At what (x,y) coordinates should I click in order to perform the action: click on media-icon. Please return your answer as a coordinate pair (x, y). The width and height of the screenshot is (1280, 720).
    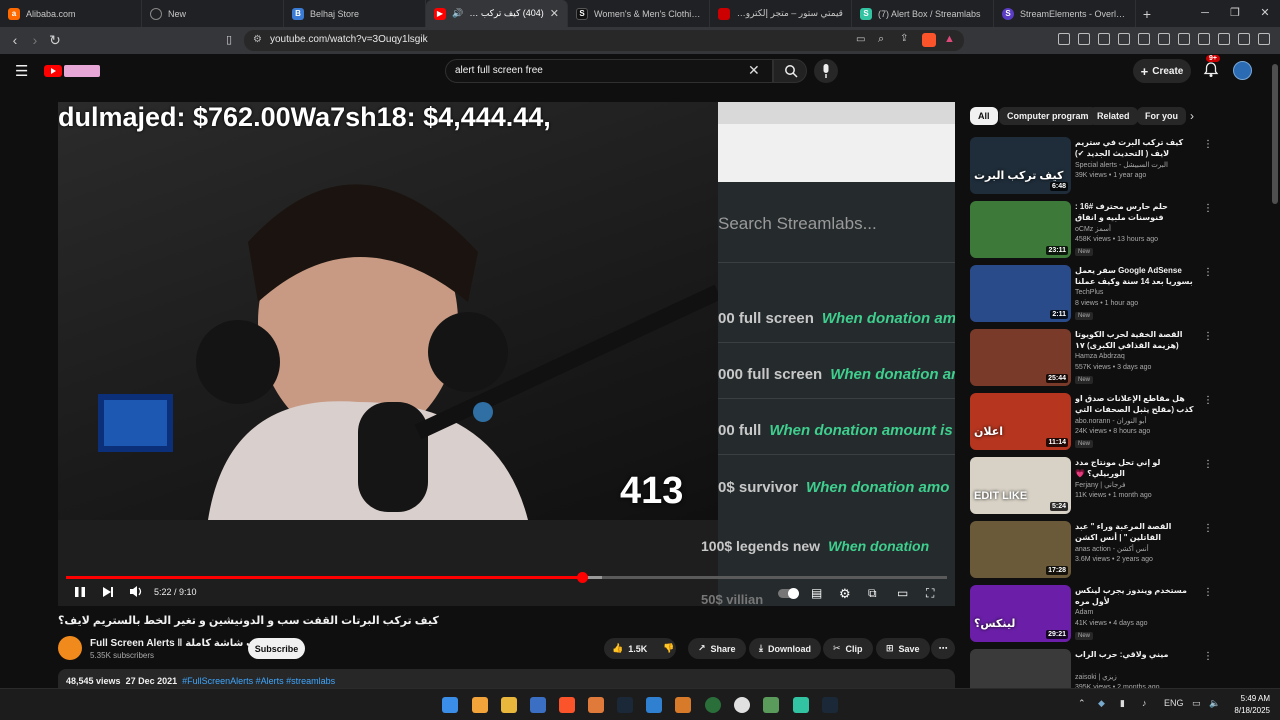
    Looking at the image, I should click on (1164, 39).